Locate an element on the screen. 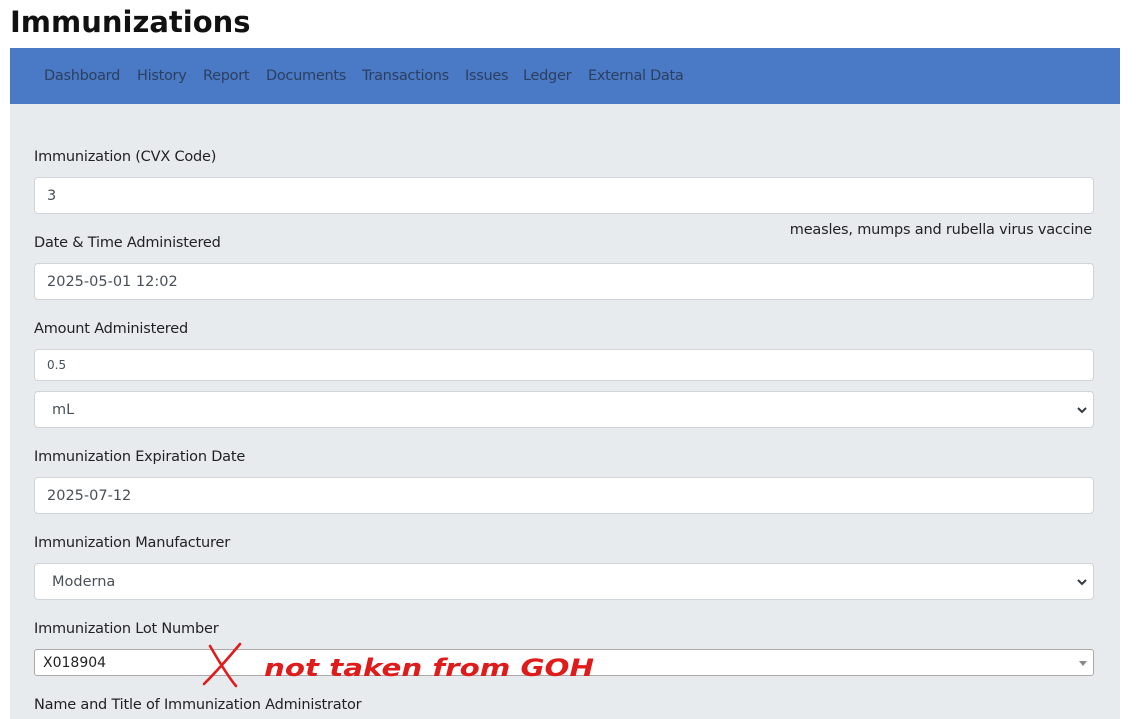 Image resolution: width=1137 pixels, height=719 pixels. nav-issues: Issues is located at coordinates (487, 76).